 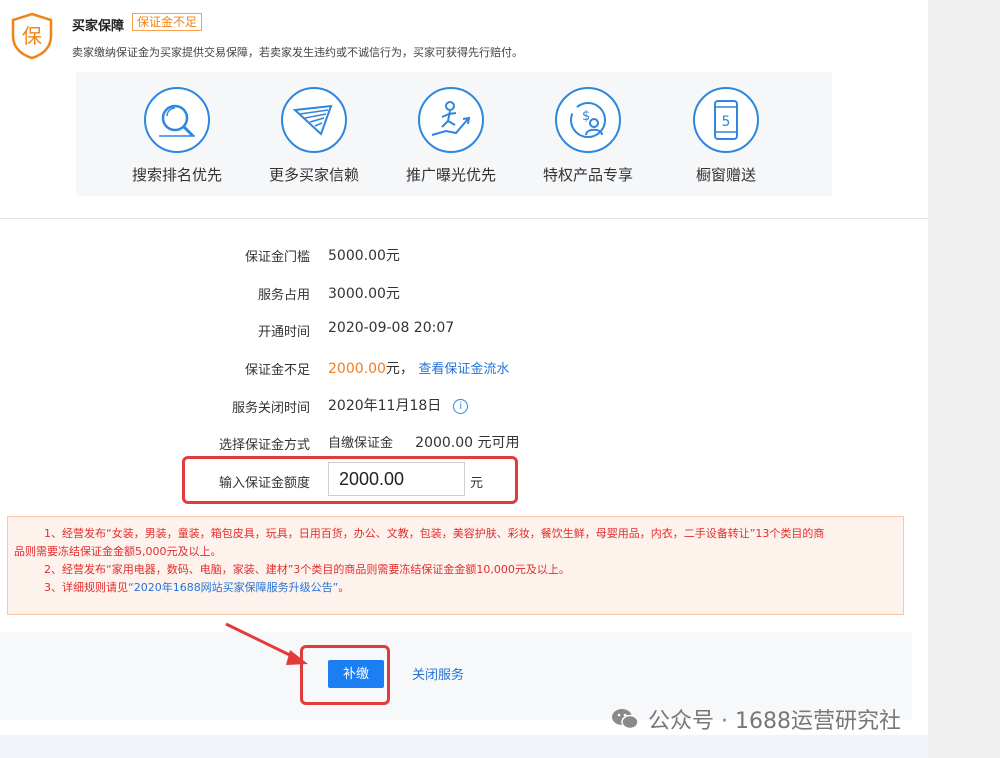 What do you see at coordinates (385, 406) in the screenshot?
I see `close-time-text: 2020年11月18日` at bounding box center [385, 406].